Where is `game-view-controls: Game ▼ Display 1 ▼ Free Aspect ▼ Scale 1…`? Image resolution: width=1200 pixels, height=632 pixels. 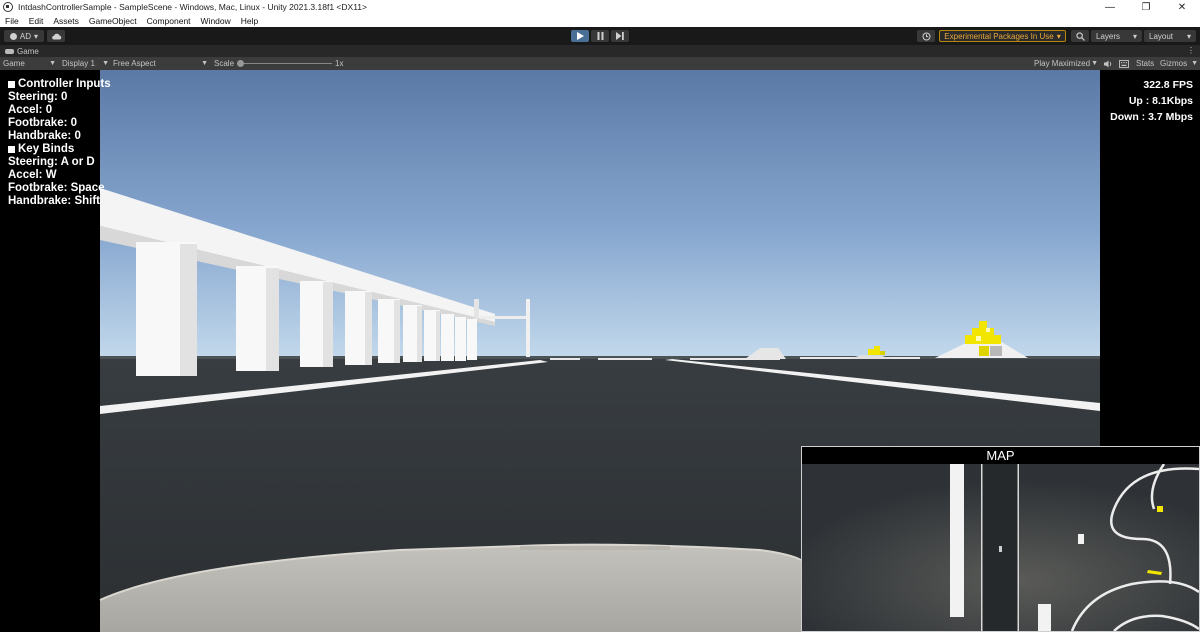
game-view-controls: Game ▼ Display 1 ▼ Free Aspect ▼ Scale 1… is located at coordinates (600, 63).